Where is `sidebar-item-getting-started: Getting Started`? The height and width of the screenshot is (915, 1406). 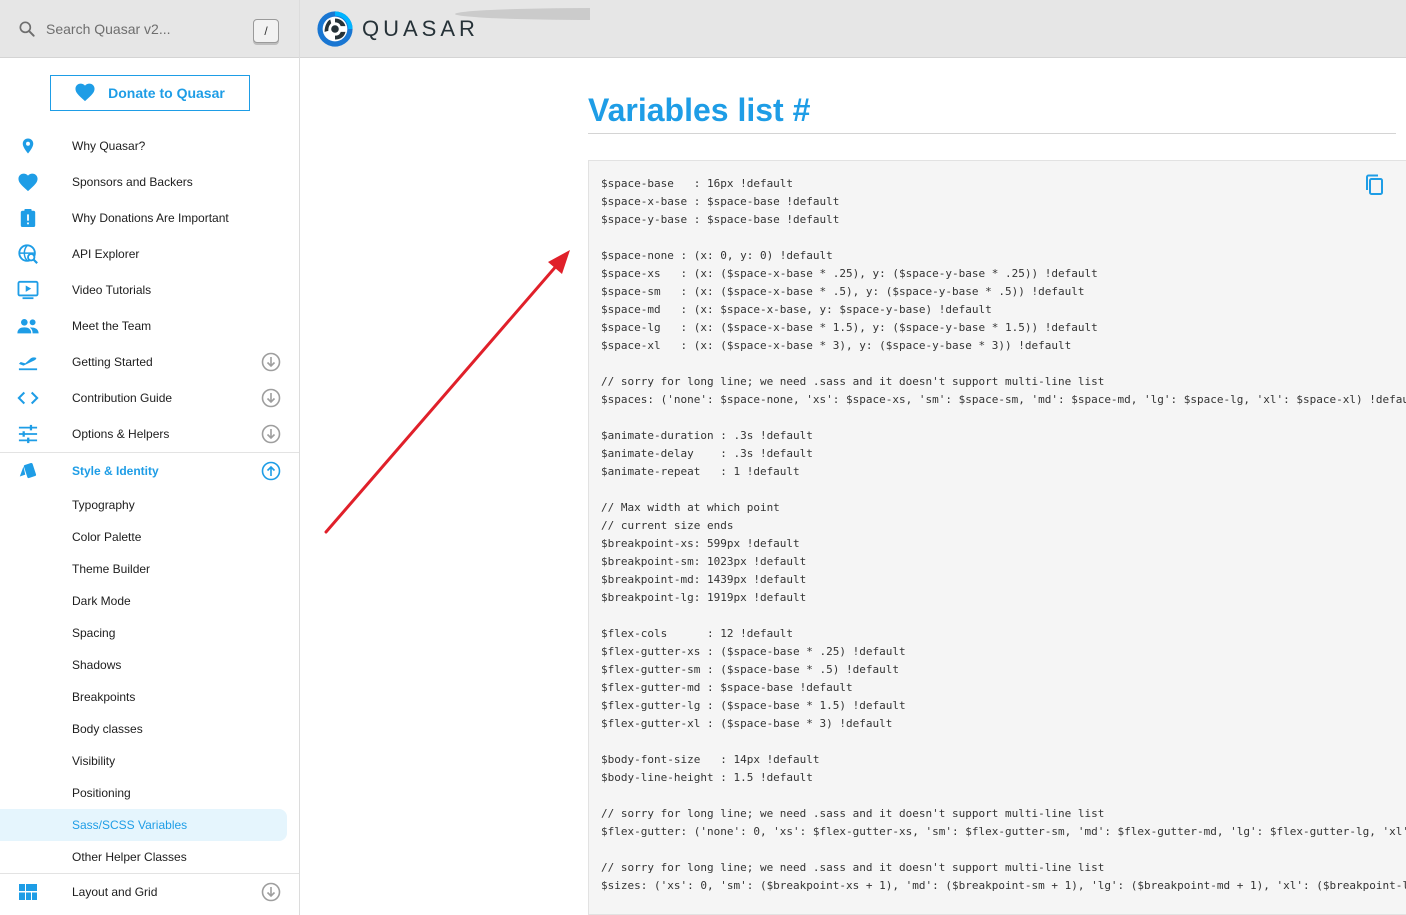 sidebar-item-getting-started: Getting Started is located at coordinates (149, 362).